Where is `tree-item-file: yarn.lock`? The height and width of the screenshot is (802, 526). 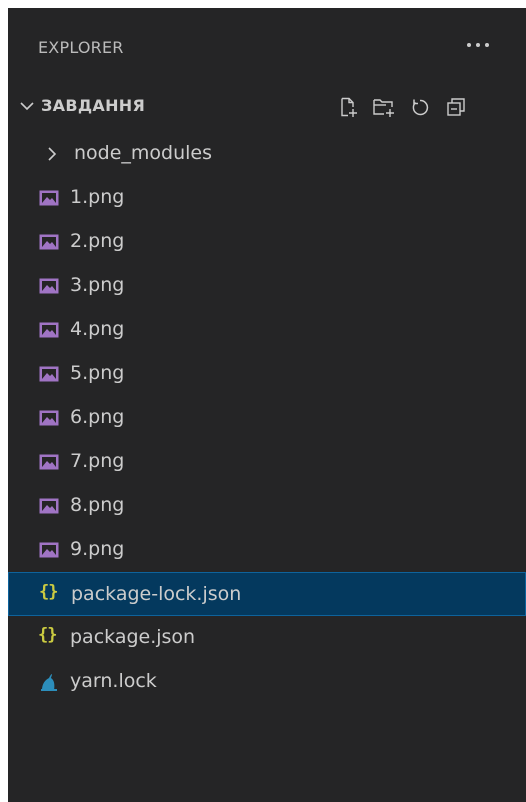
tree-item-file: yarn.lock is located at coordinates (267, 682).